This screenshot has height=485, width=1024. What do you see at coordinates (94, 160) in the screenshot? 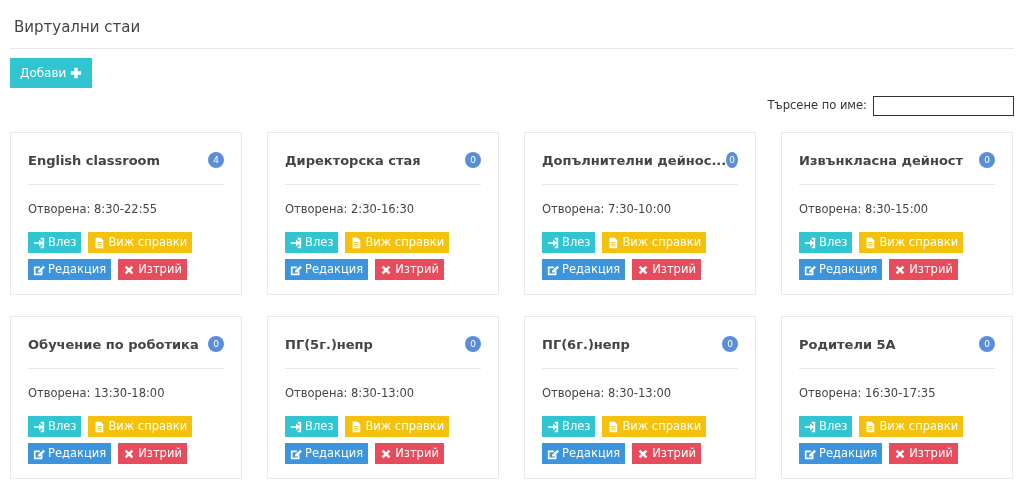
I see `room-title: English classroom` at bounding box center [94, 160].